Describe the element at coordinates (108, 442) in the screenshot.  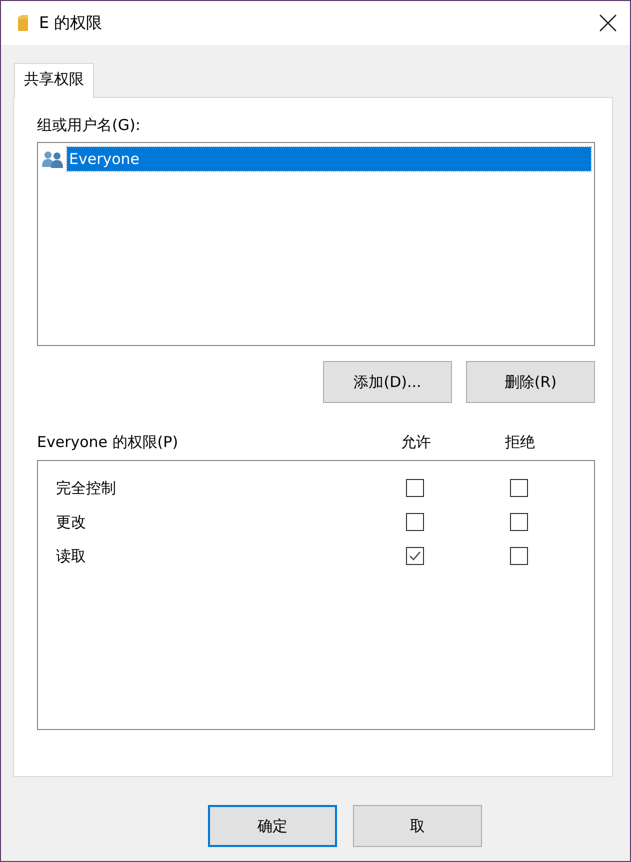
I see `permissions-label: Everyone 的权限(P)` at that location.